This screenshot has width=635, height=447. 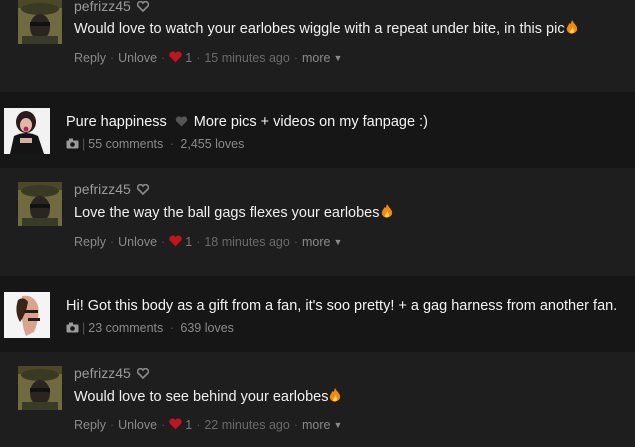 I want to click on post-meta: | 55 comments · 2,455 loves, so click(x=155, y=144).